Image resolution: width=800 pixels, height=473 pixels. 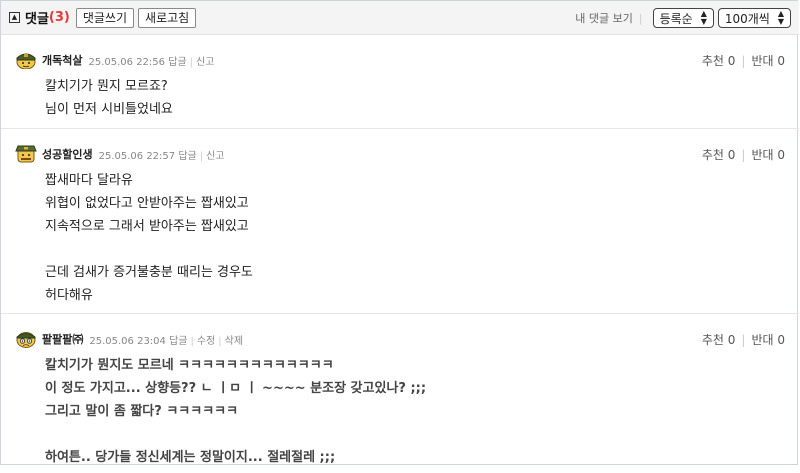 I want to click on sort-select: 등록순 ▲ ▼, so click(x=683, y=18).